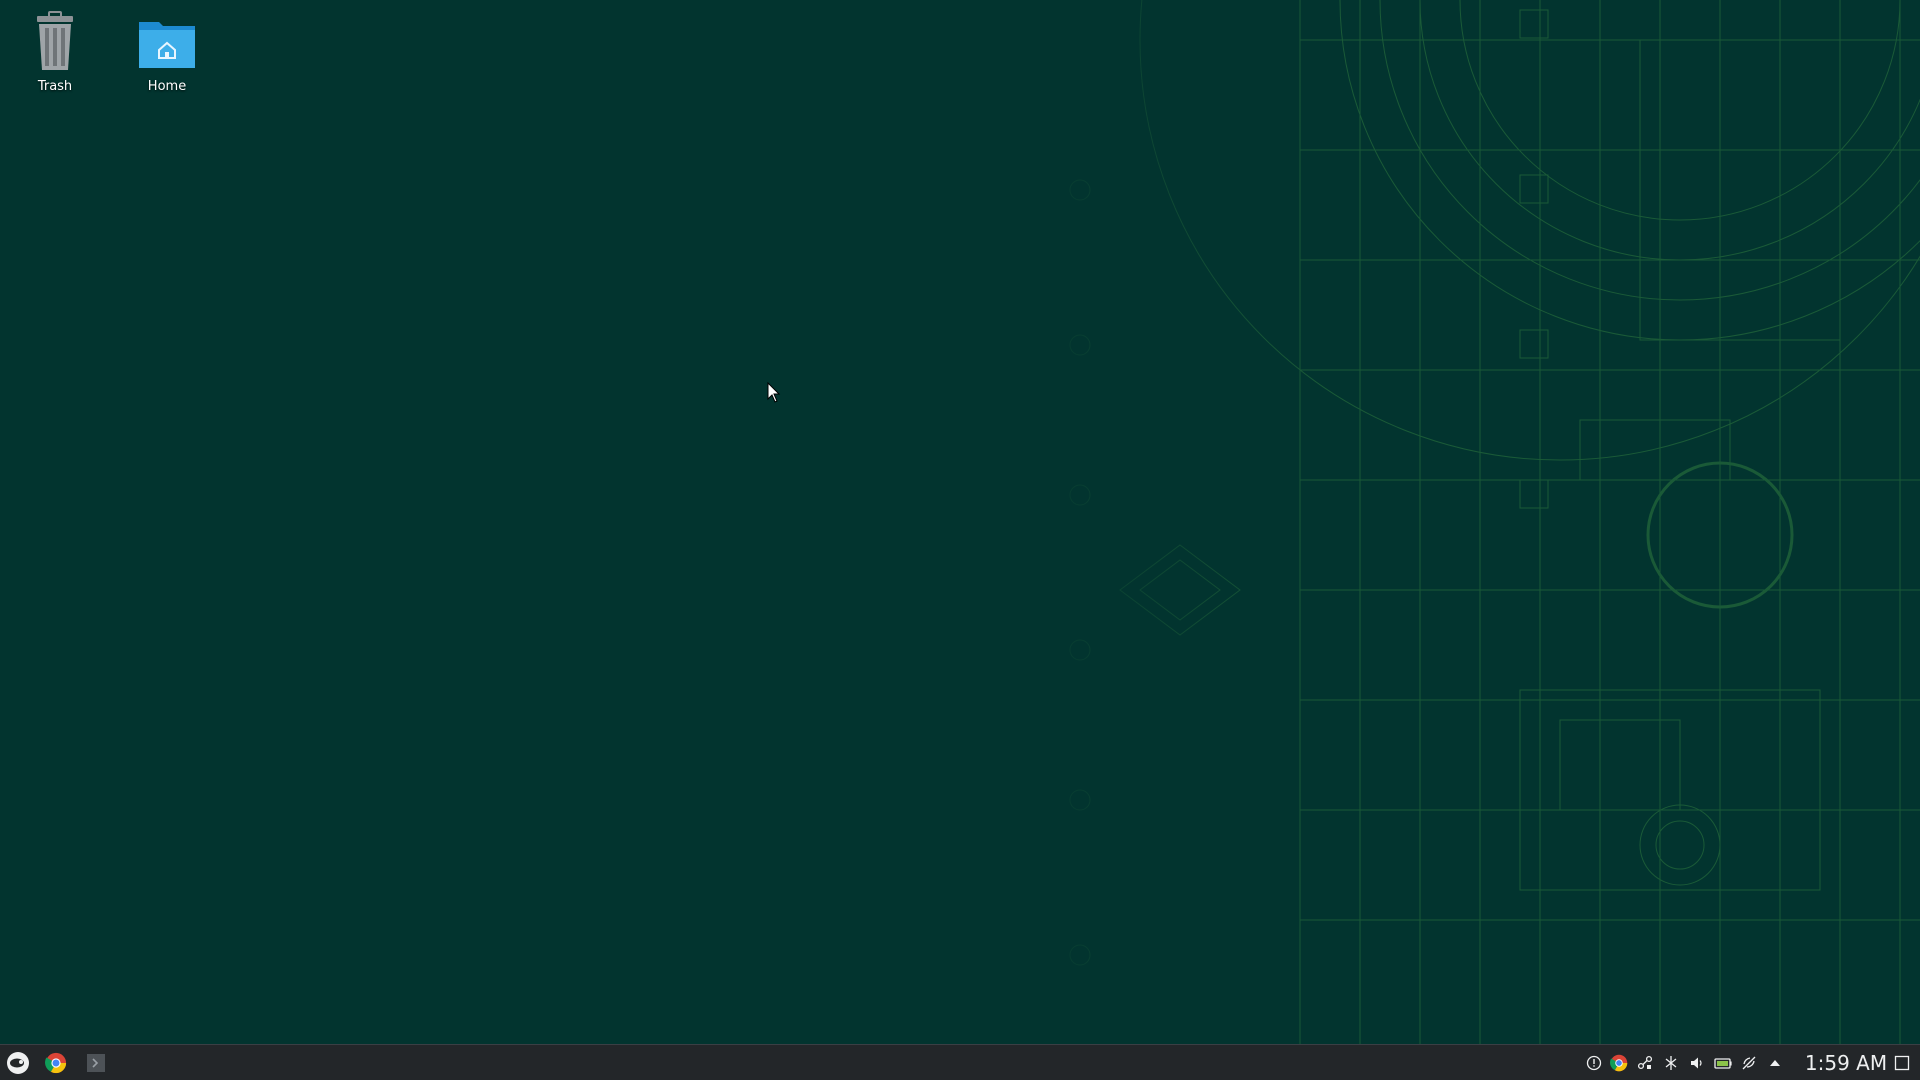  I want to click on terminal-launcher, so click(96, 1063).